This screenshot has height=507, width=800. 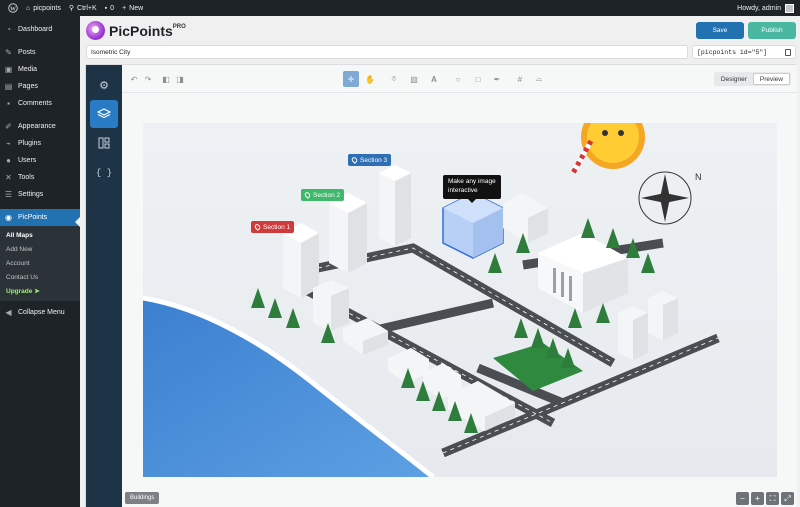 I want to click on panels-icon, so click(x=104, y=143).